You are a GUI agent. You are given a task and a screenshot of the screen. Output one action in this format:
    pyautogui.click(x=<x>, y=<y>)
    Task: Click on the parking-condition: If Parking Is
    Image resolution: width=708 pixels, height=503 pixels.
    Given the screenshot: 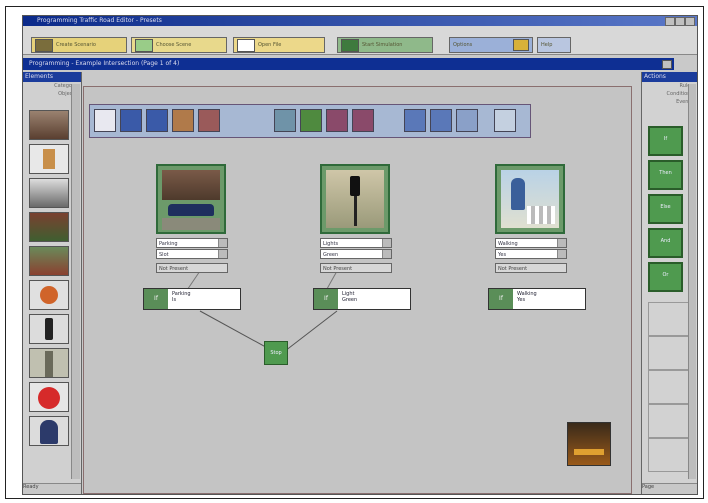 What is the action you would take?
    pyautogui.click(x=192, y=299)
    